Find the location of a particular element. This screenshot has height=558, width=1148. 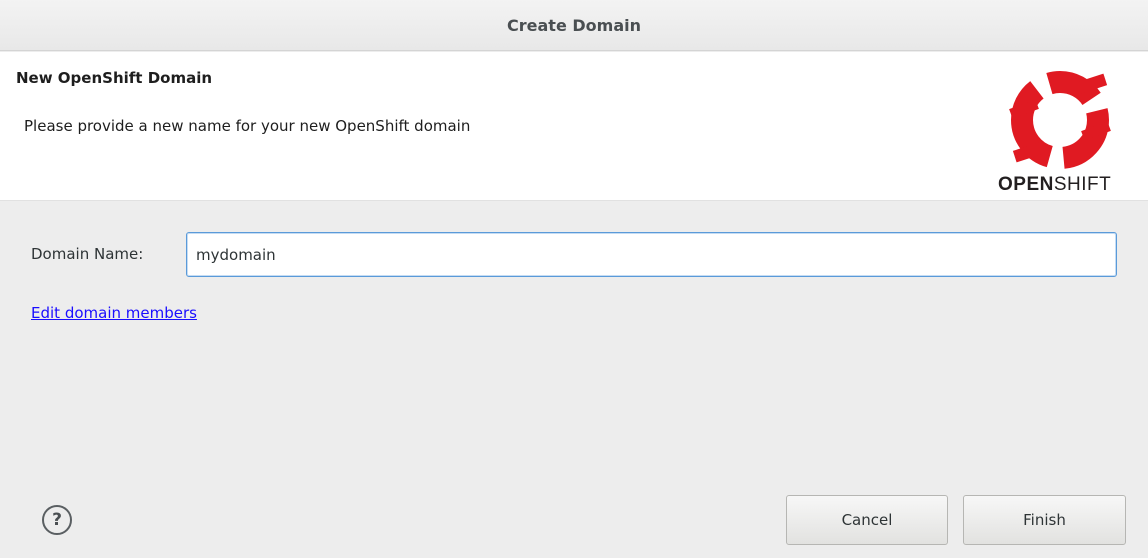

openshift-logo-text: OPENSHIFT is located at coordinates (1068, 185).